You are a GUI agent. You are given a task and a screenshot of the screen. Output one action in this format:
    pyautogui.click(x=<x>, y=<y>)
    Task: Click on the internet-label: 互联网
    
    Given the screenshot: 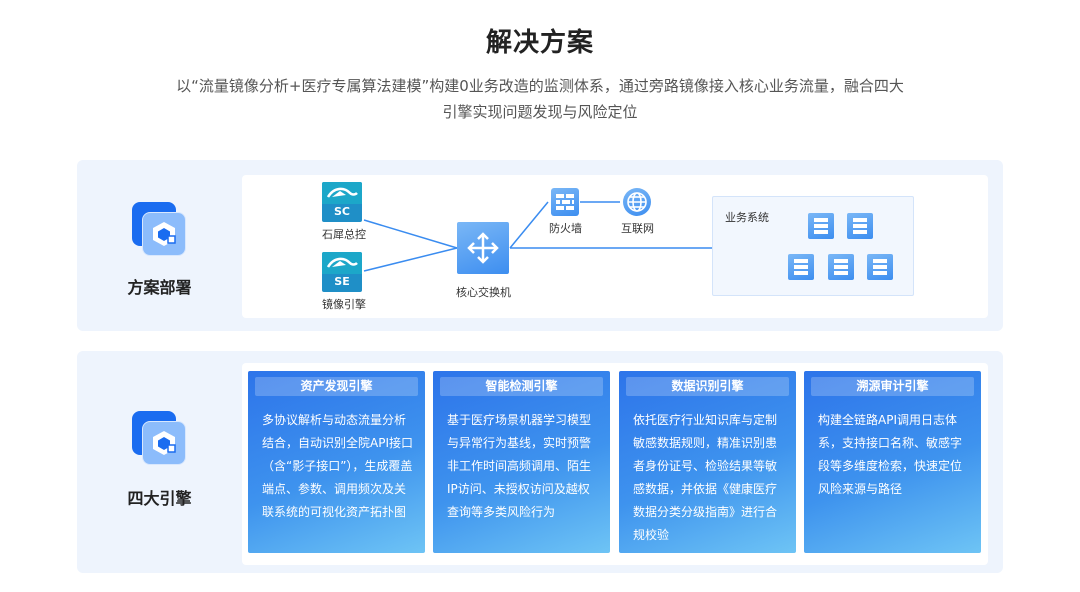 What is the action you would take?
    pyautogui.click(x=637, y=228)
    